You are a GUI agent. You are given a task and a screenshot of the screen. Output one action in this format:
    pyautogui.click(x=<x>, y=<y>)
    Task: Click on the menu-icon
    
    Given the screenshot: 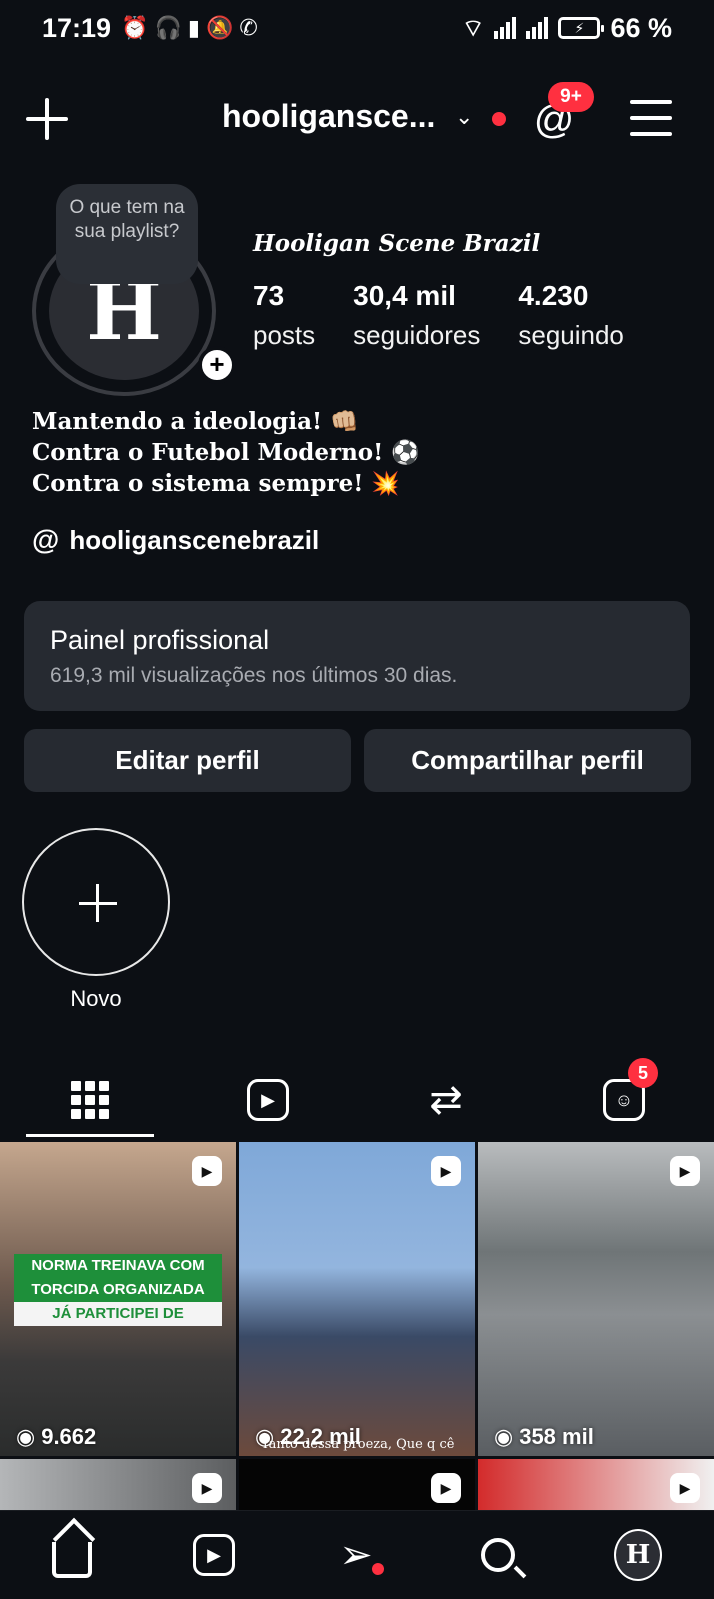 What is the action you would take?
    pyautogui.click(x=651, y=118)
    